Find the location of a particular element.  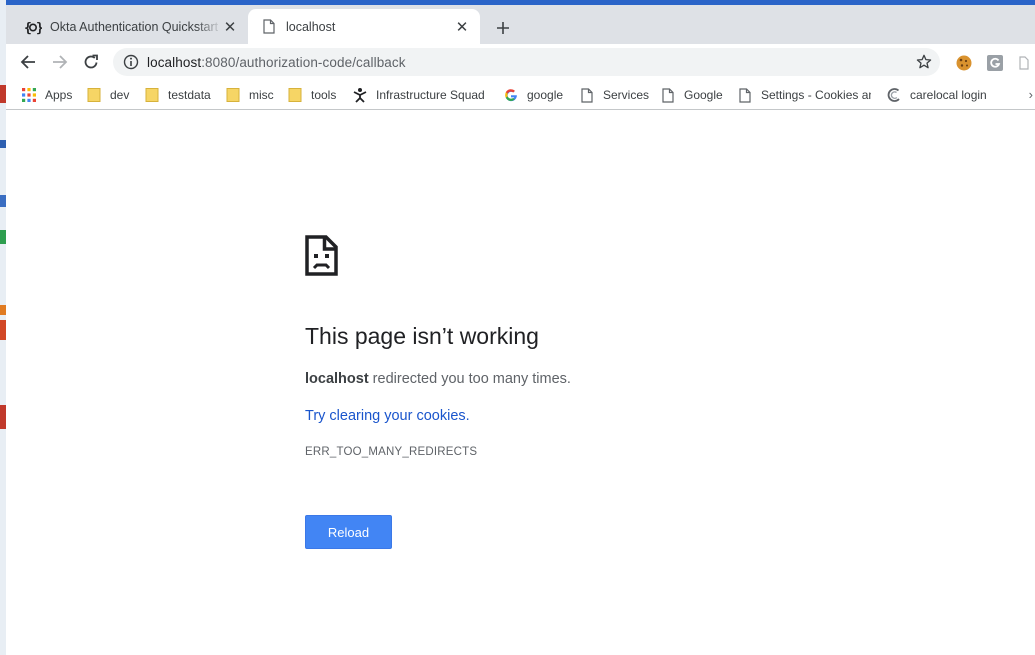

bookmark-google: Google is located at coordinates (691, 95).